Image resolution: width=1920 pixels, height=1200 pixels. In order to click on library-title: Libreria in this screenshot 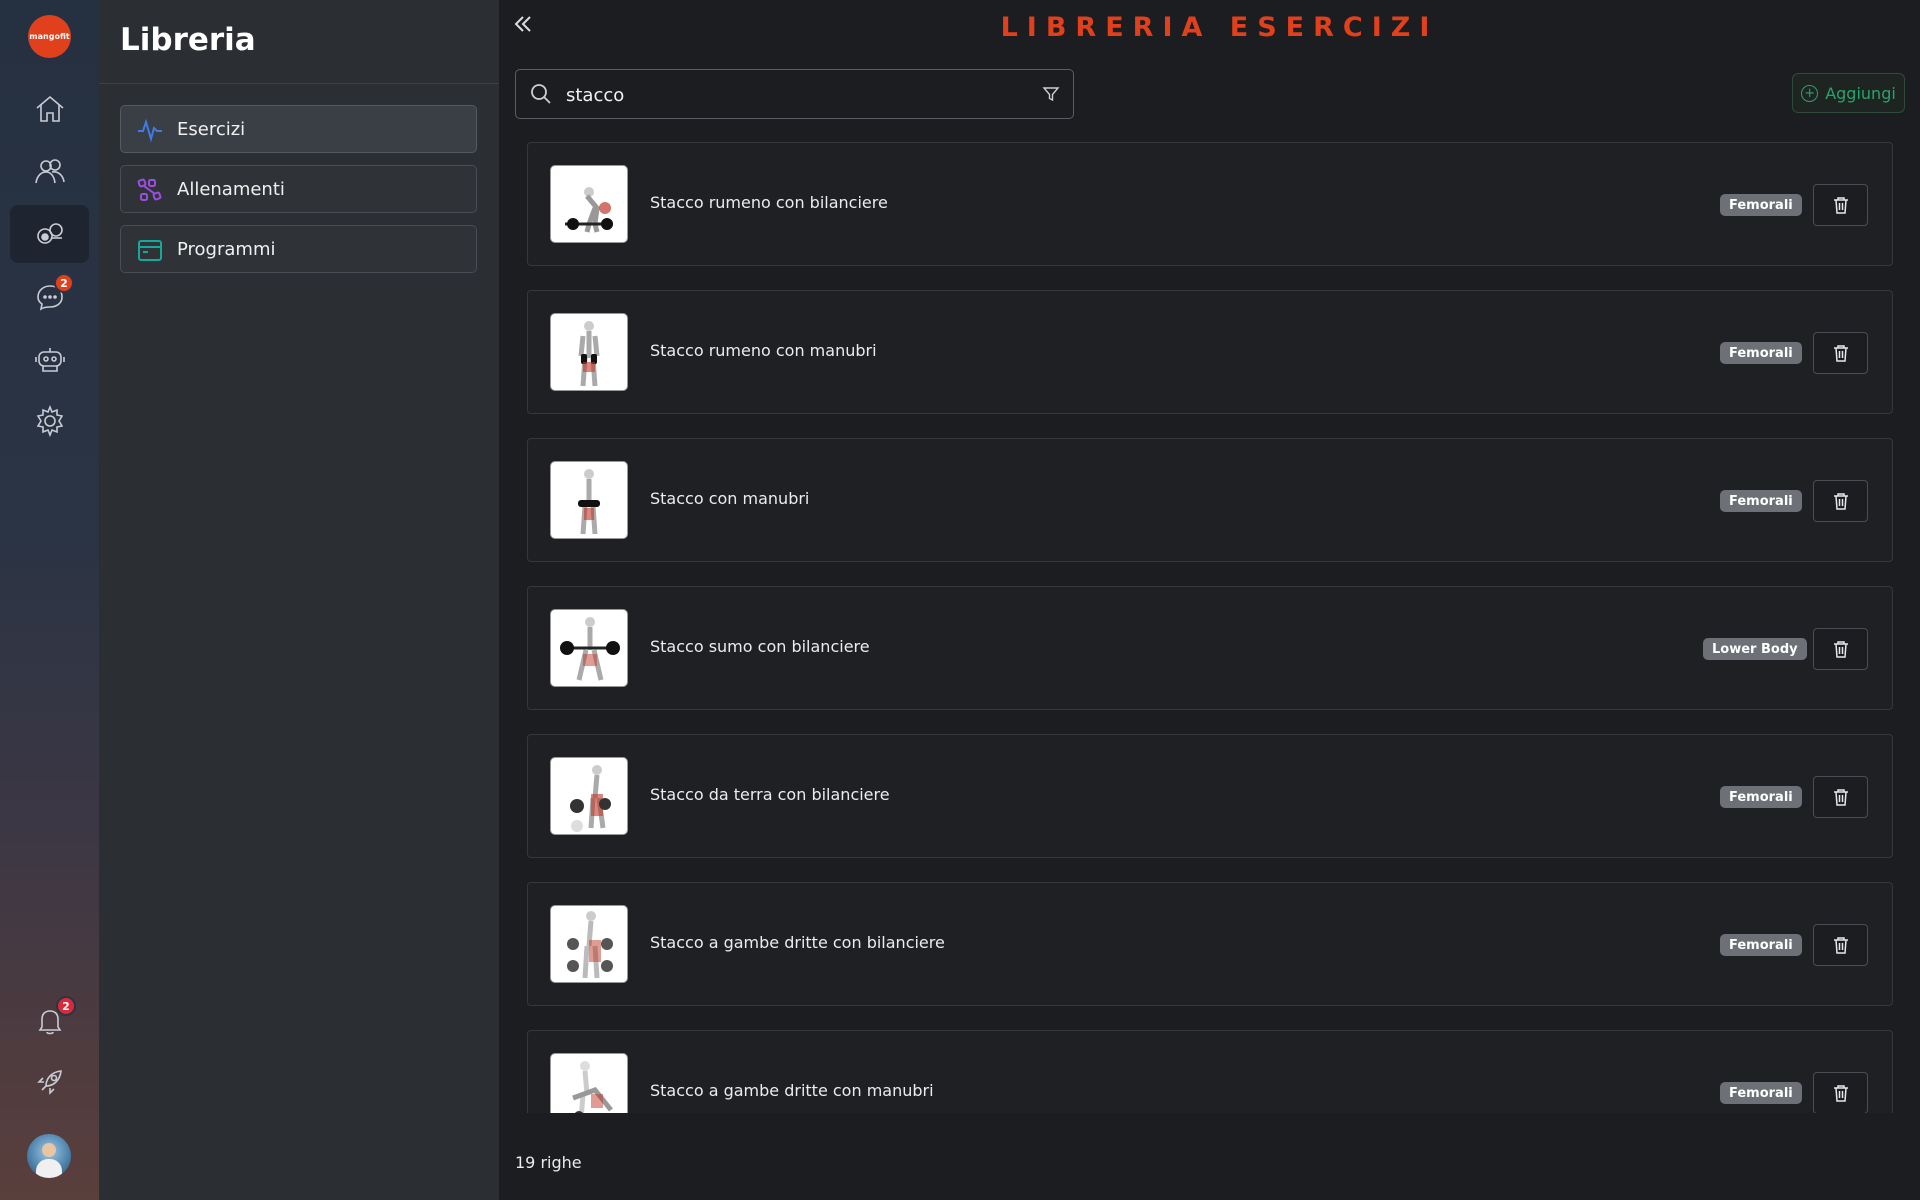, I will do `click(188, 40)`.